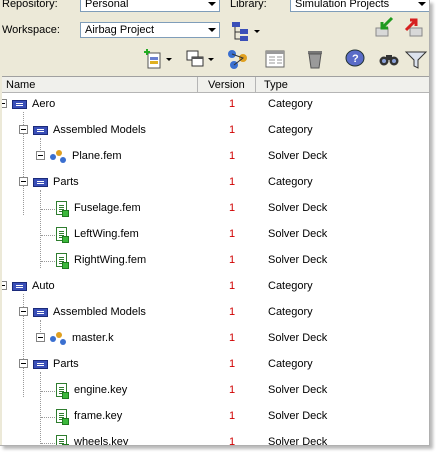 The height and width of the screenshot is (452, 436). I want to click on table-row: RightWing.fem 1 Solver Deck, so click(215, 261).